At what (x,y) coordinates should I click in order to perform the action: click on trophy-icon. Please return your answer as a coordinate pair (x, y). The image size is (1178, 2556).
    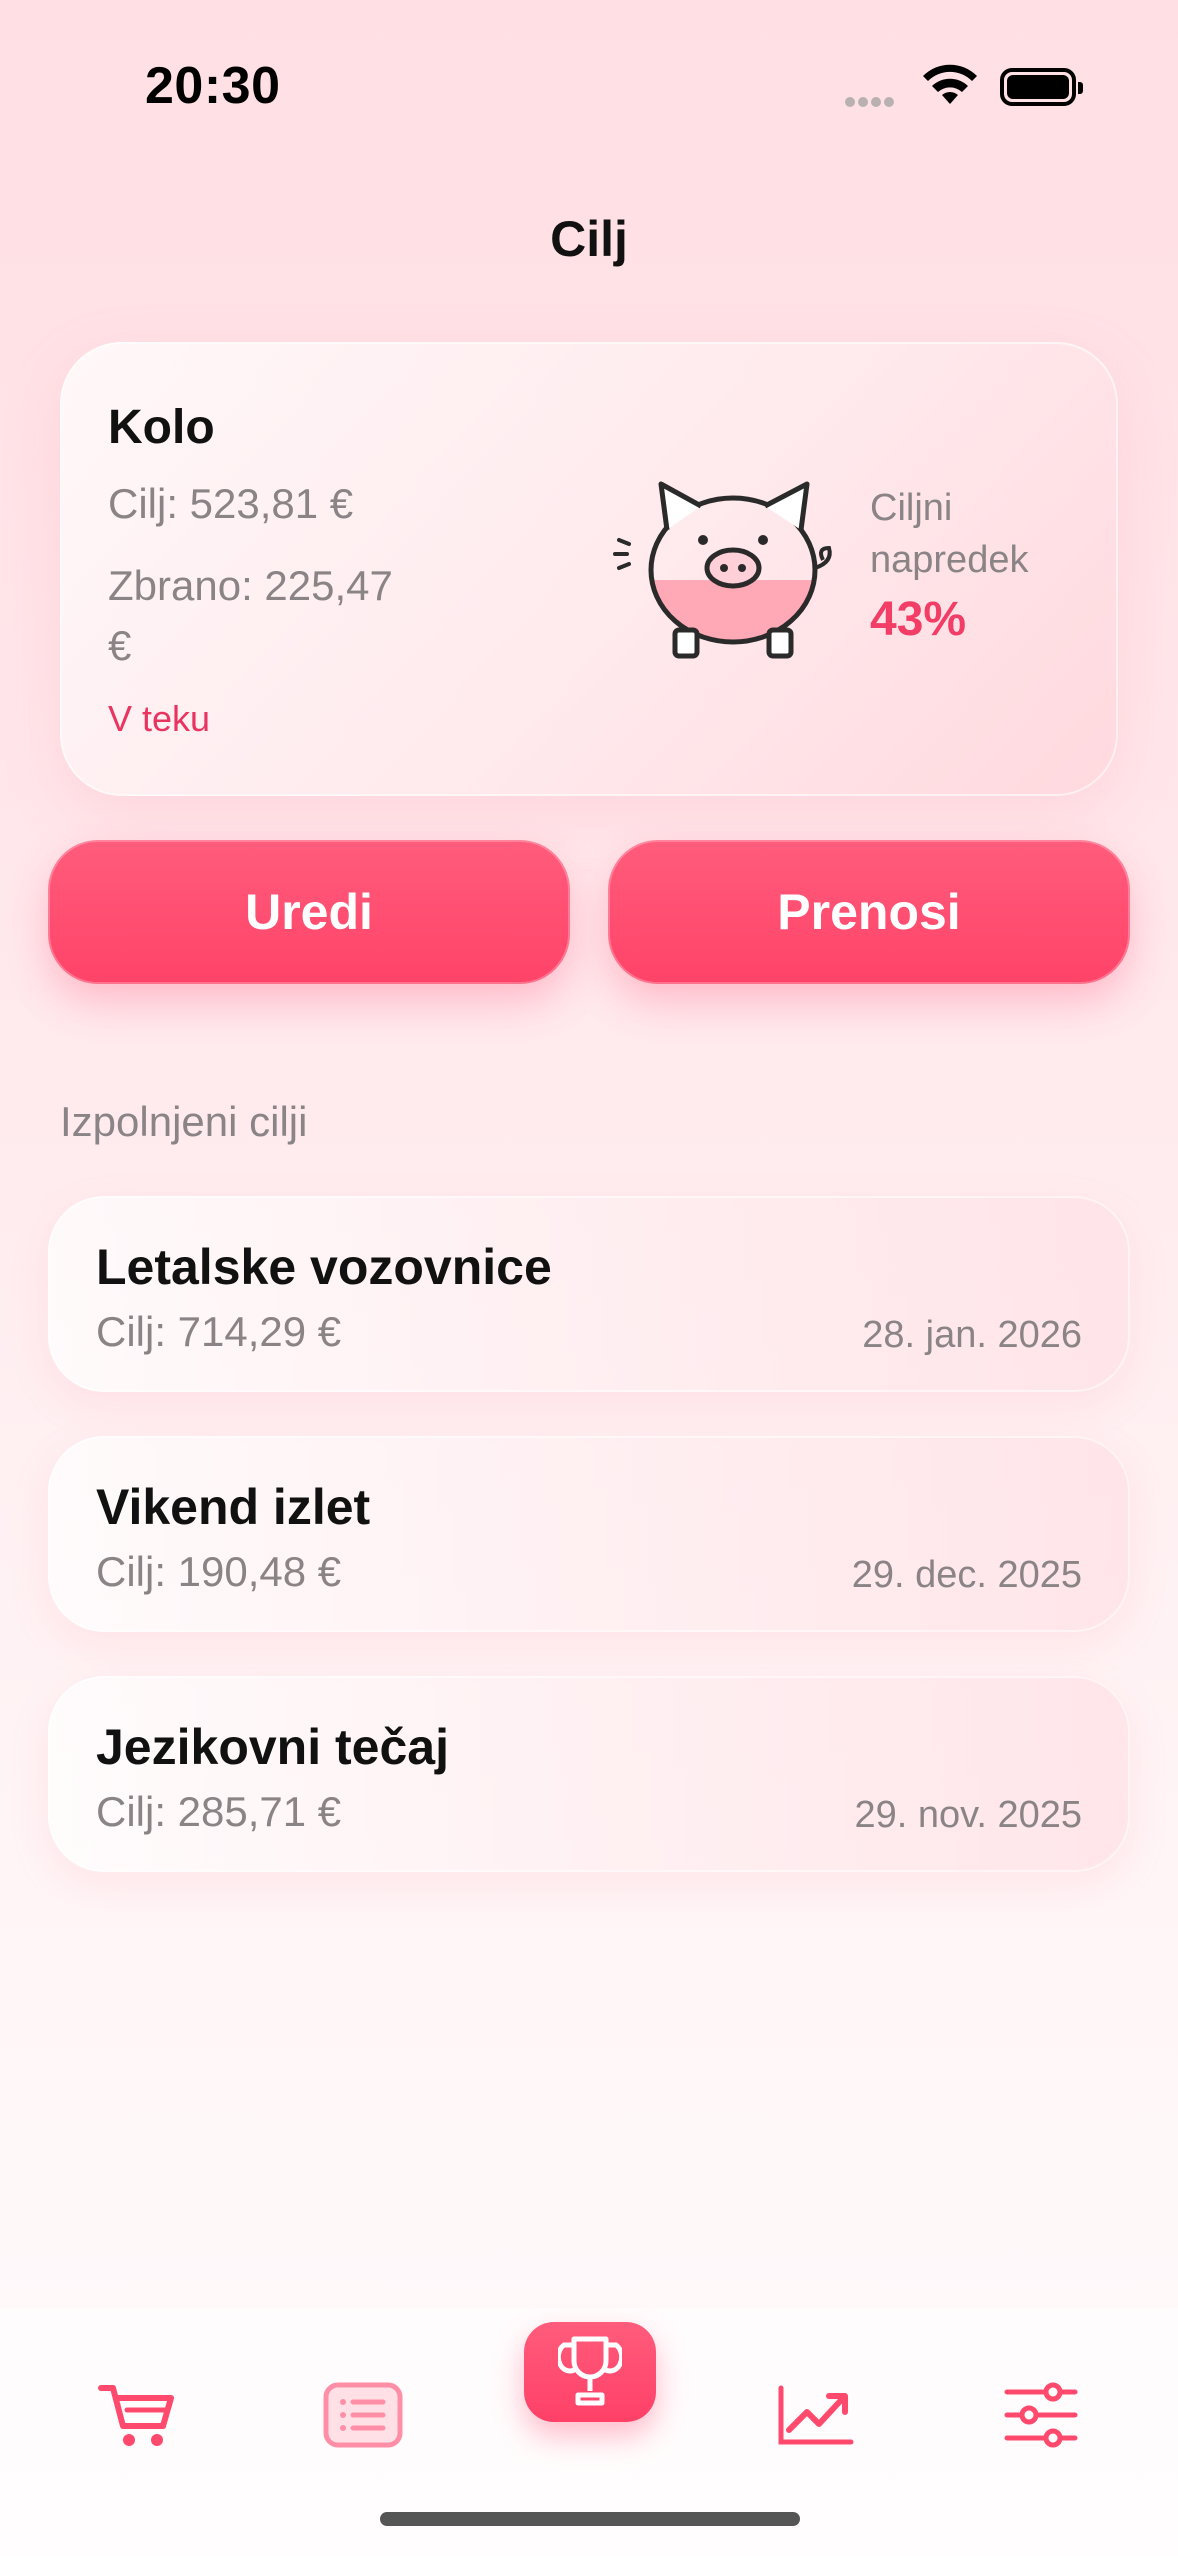
    Looking at the image, I should click on (590, 2371).